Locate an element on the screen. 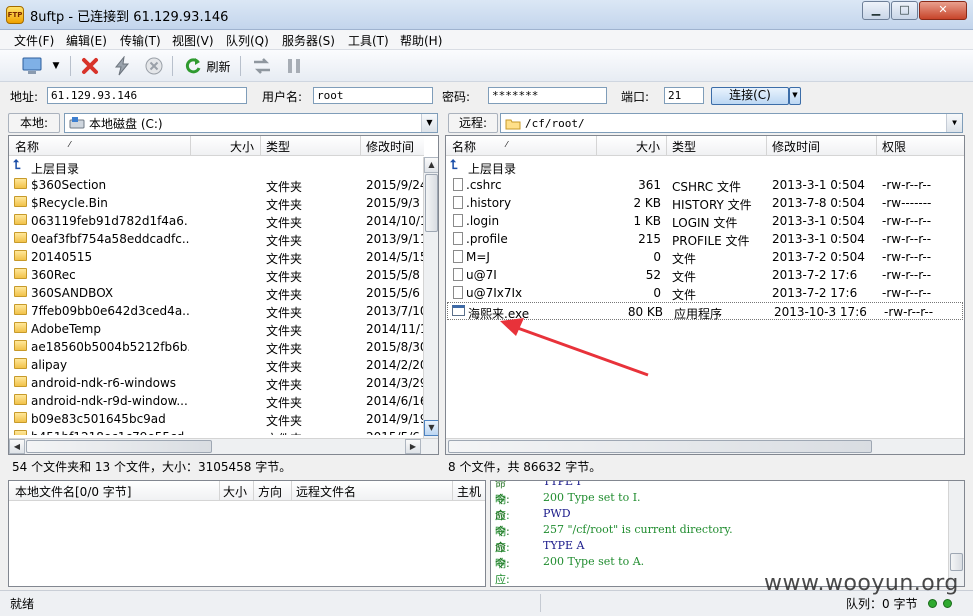 The width and height of the screenshot is (973, 616). disconnect-button is located at coordinates (90, 66).